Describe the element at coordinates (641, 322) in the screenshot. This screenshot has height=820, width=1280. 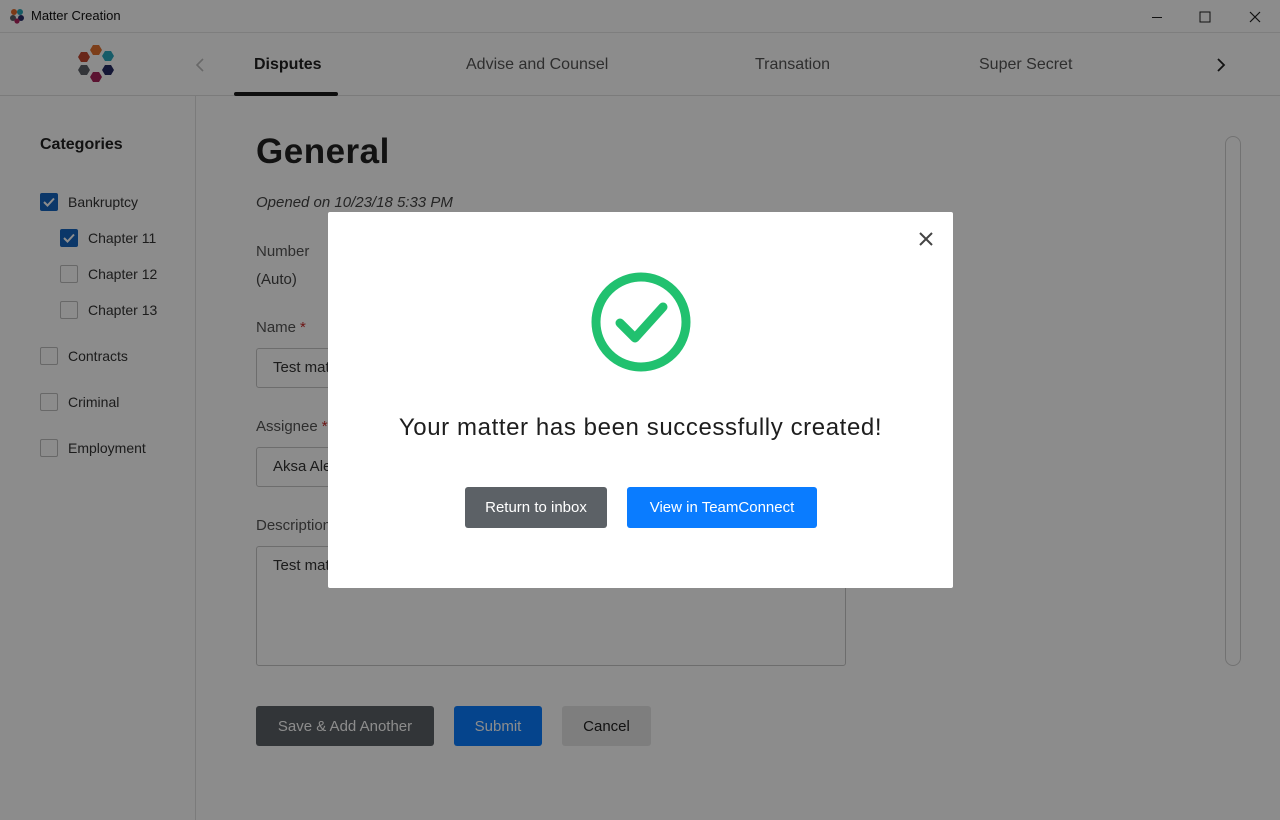
I see `success-check-icon` at that location.